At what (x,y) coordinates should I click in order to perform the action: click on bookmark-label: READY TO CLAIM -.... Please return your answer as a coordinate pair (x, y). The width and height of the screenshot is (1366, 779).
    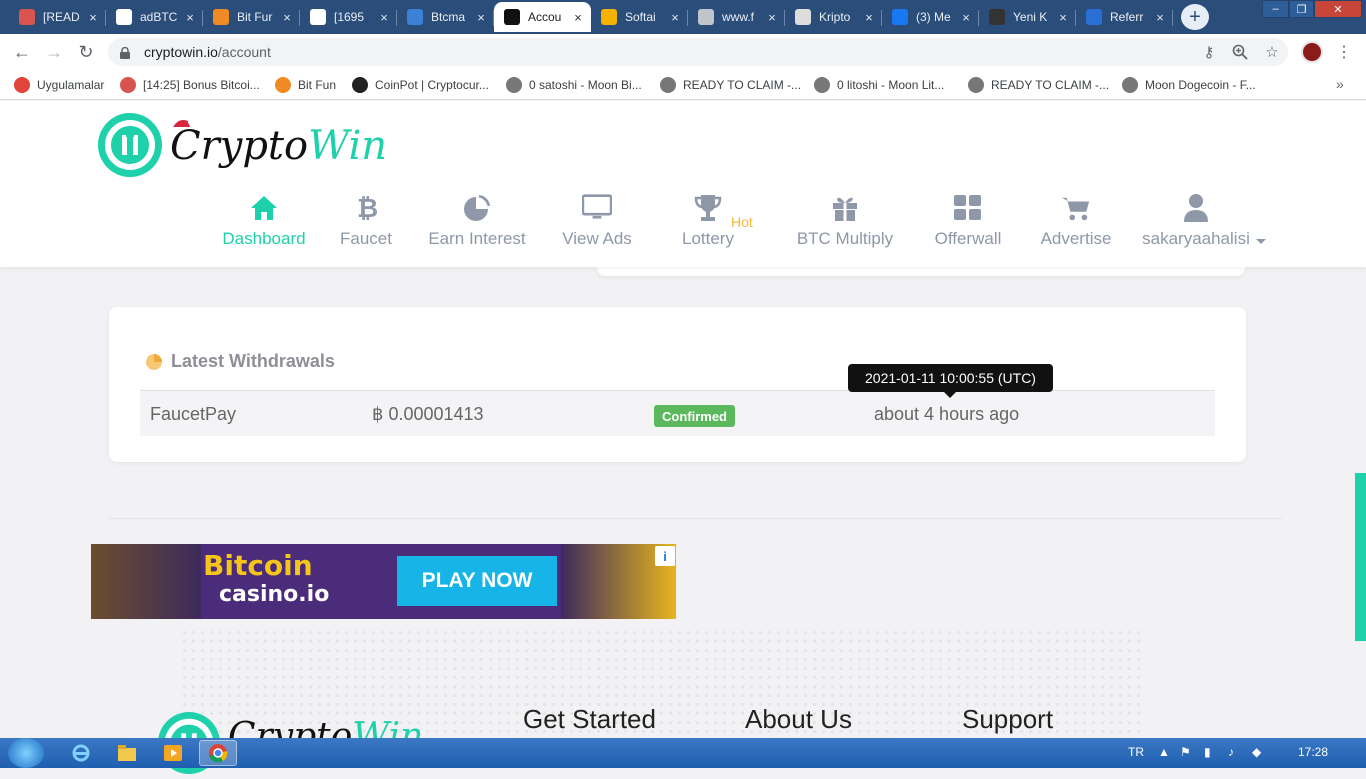
    Looking at the image, I should click on (1050, 85).